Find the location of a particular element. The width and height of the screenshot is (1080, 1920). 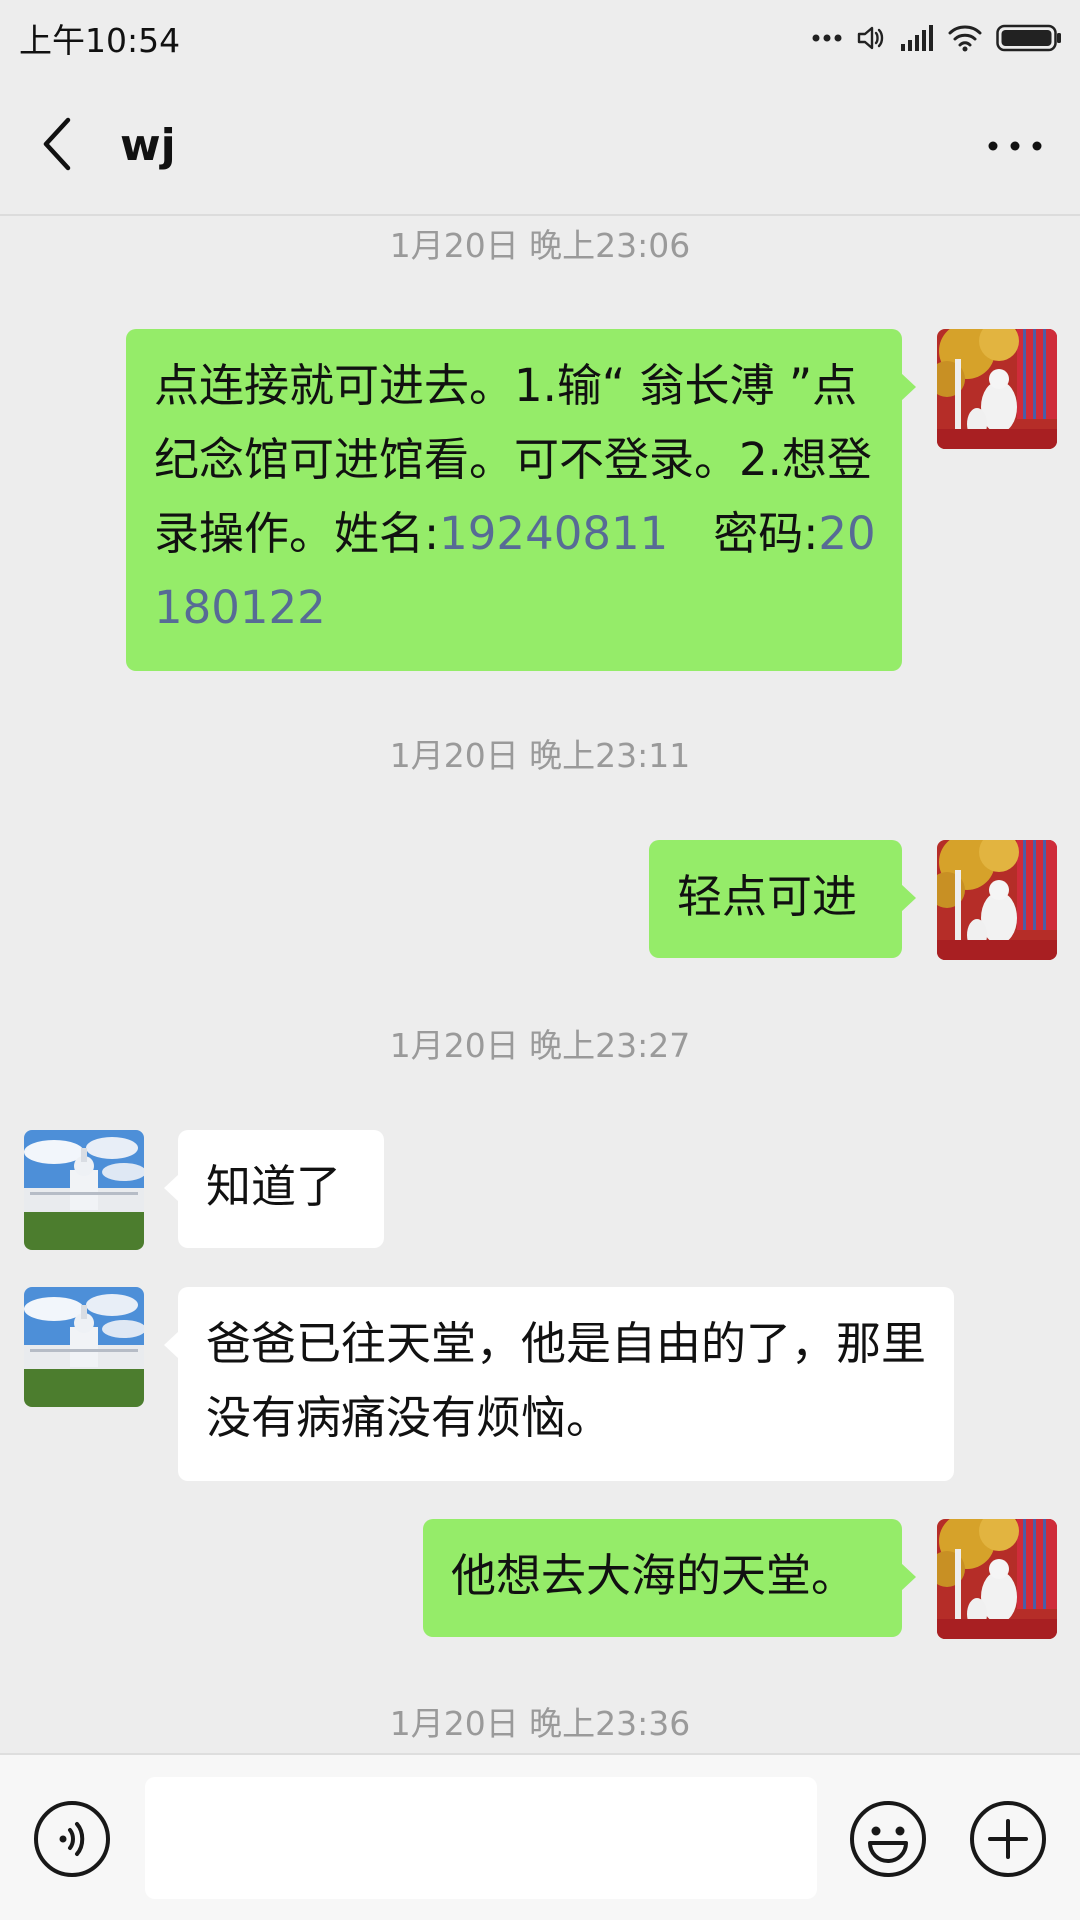

message-input is located at coordinates (481, 1838).